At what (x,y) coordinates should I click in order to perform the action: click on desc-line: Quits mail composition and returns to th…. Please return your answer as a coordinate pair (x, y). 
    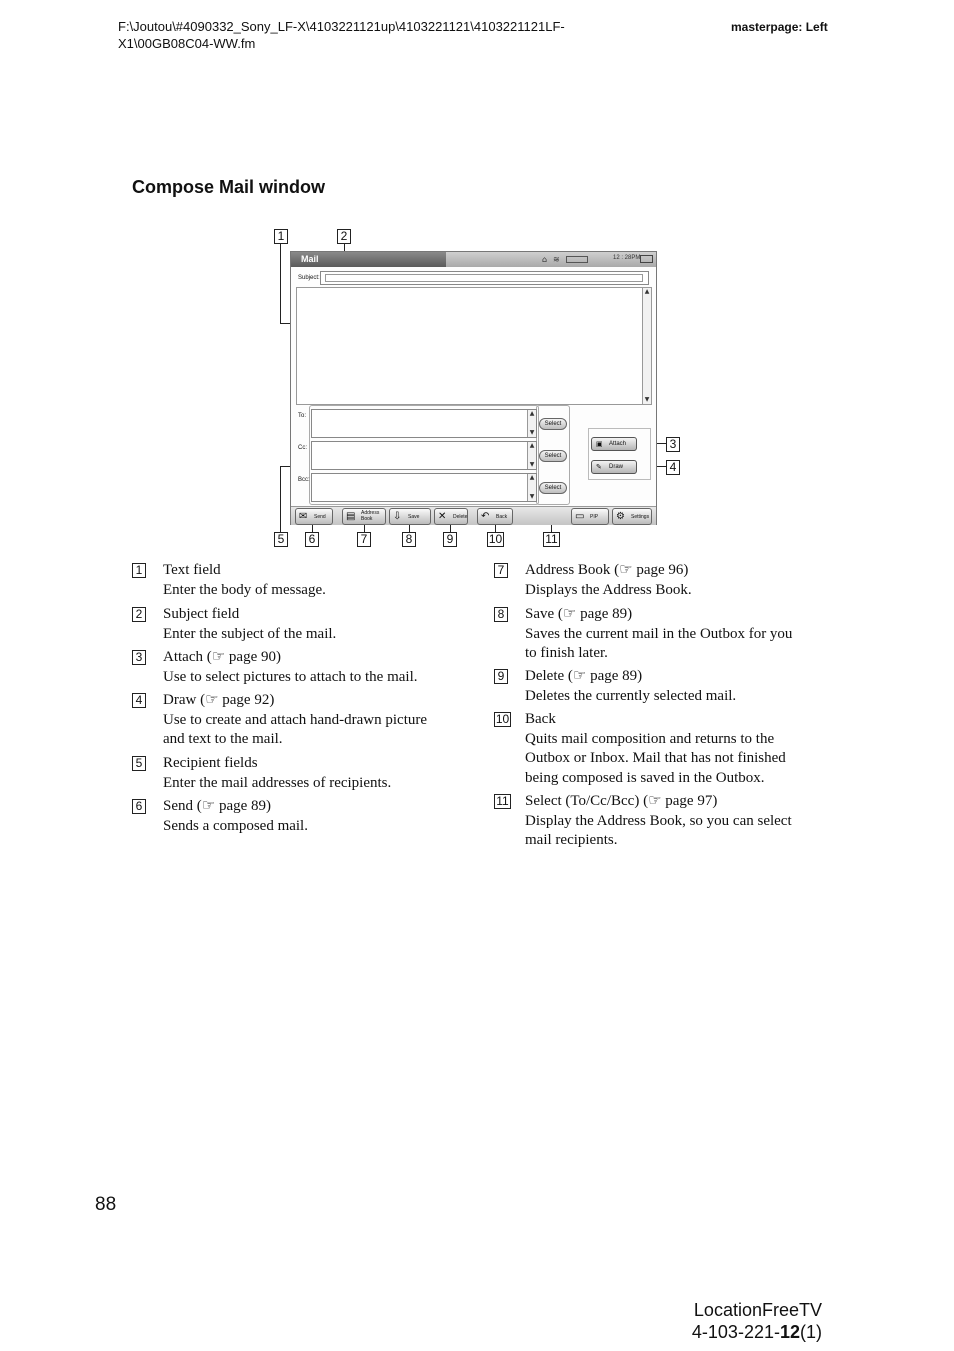
    Looking at the image, I should click on (650, 738).